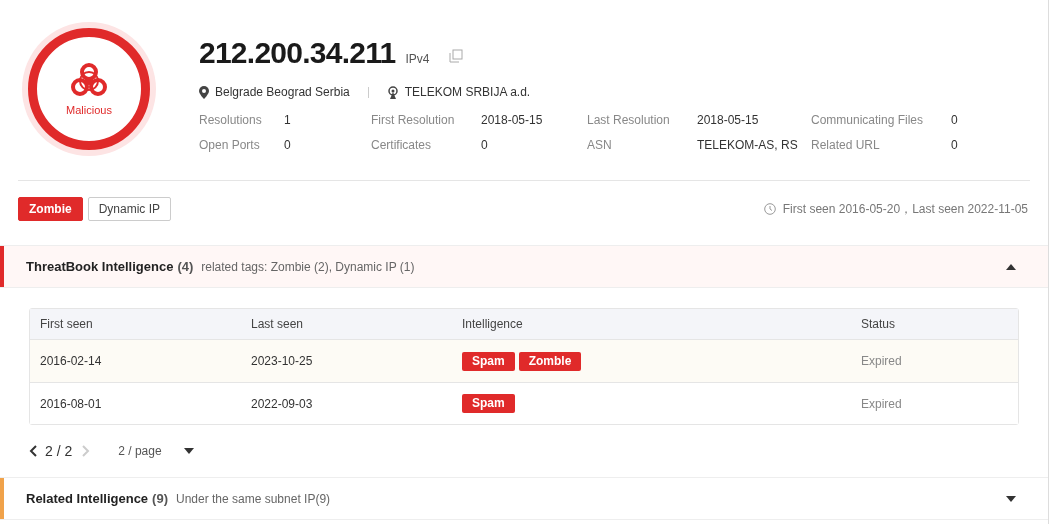 The width and height of the screenshot is (1049, 524). Describe the element at coordinates (524, 403) in the screenshot. I see `table-row: 2016-08-01 2022-09-03 Spam Expired` at that location.